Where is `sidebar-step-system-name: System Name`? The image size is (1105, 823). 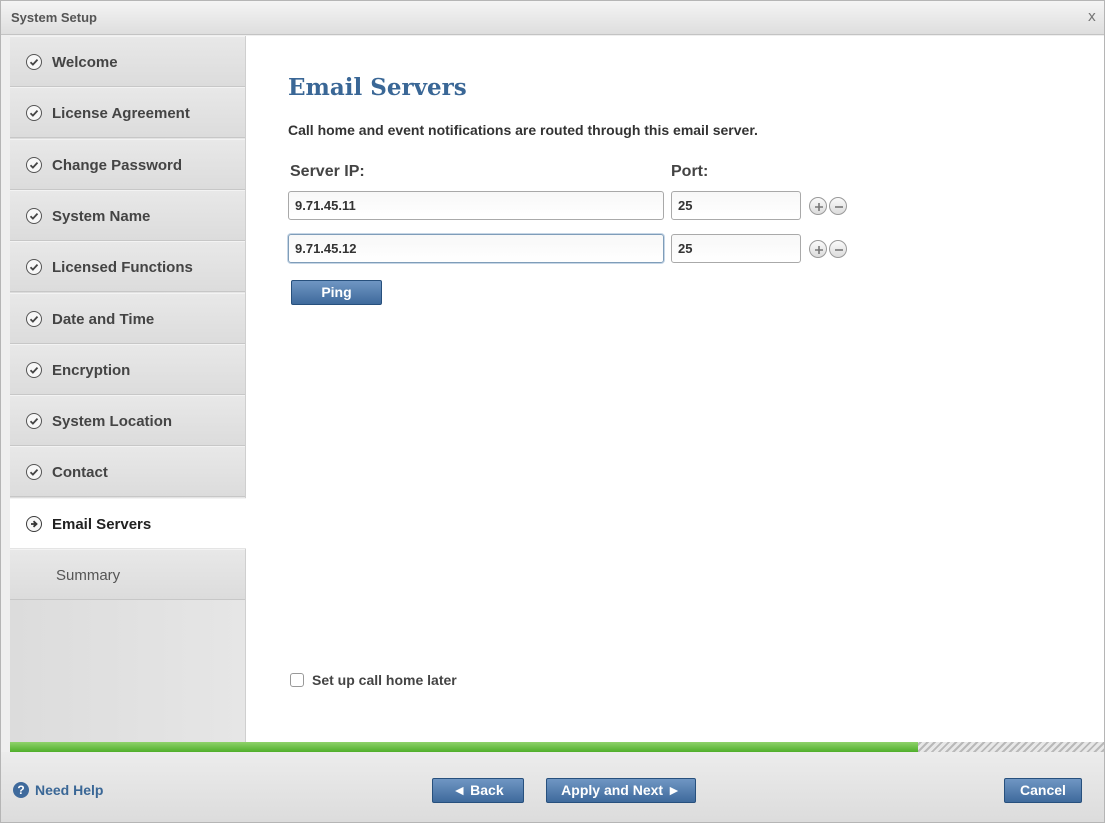 sidebar-step-system-name: System Name is located at coordinates (127, 215).